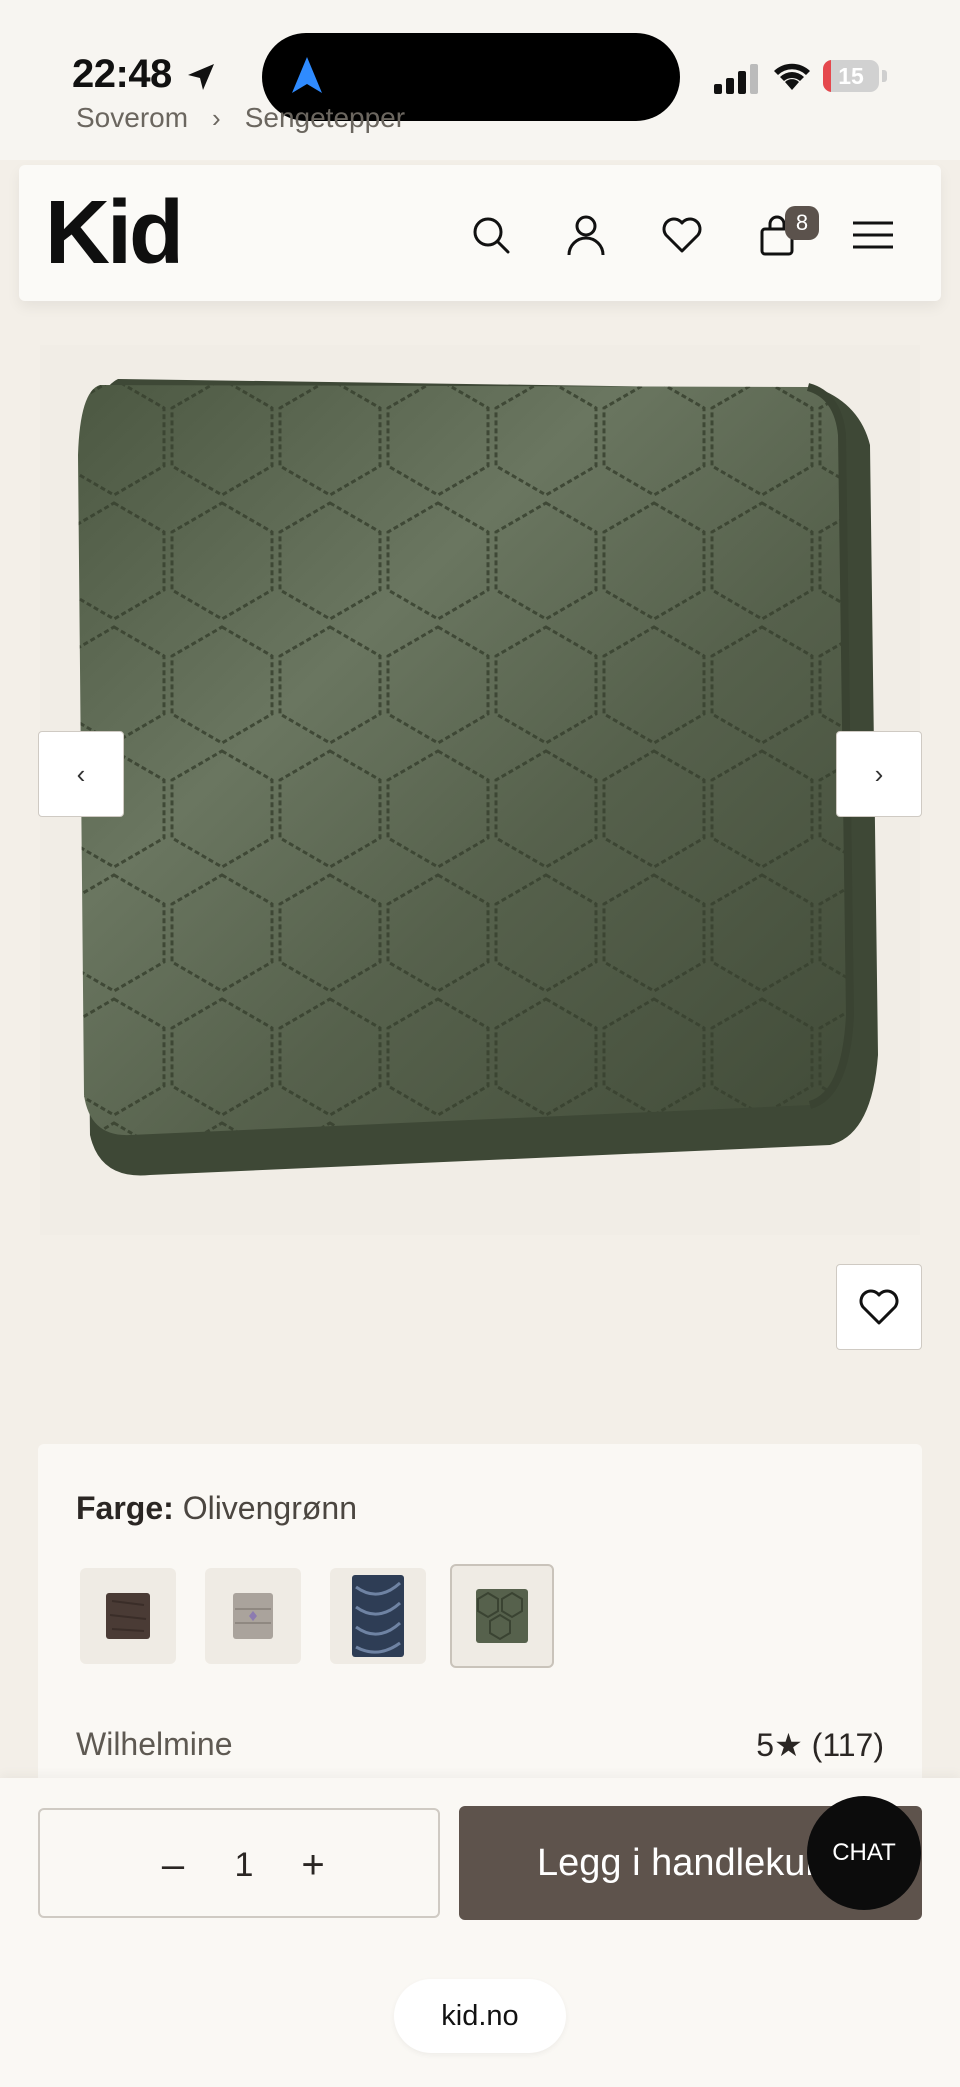 This screenshot has width=960, height=2087. Describe the element at coordinates (736, 79) in the screenshot. I see `cellular-signal-icon` at that location.